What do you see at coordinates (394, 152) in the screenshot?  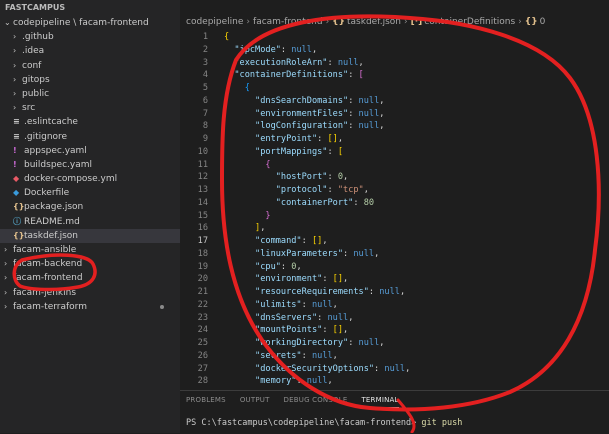 I see `code-line: 10 "portMappings": [` at bounding box center [394, 152].